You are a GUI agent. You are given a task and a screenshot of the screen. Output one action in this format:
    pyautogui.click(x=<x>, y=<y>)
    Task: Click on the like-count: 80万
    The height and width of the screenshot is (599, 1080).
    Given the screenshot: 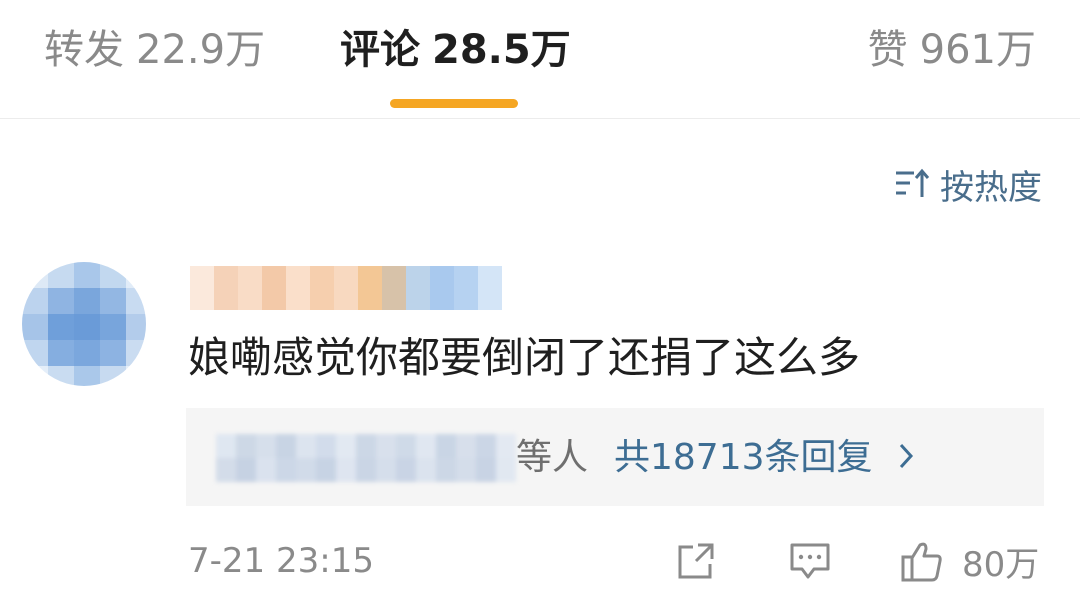 What is the action you would take?
    pyautogui.click(x=1001, y=564)
    